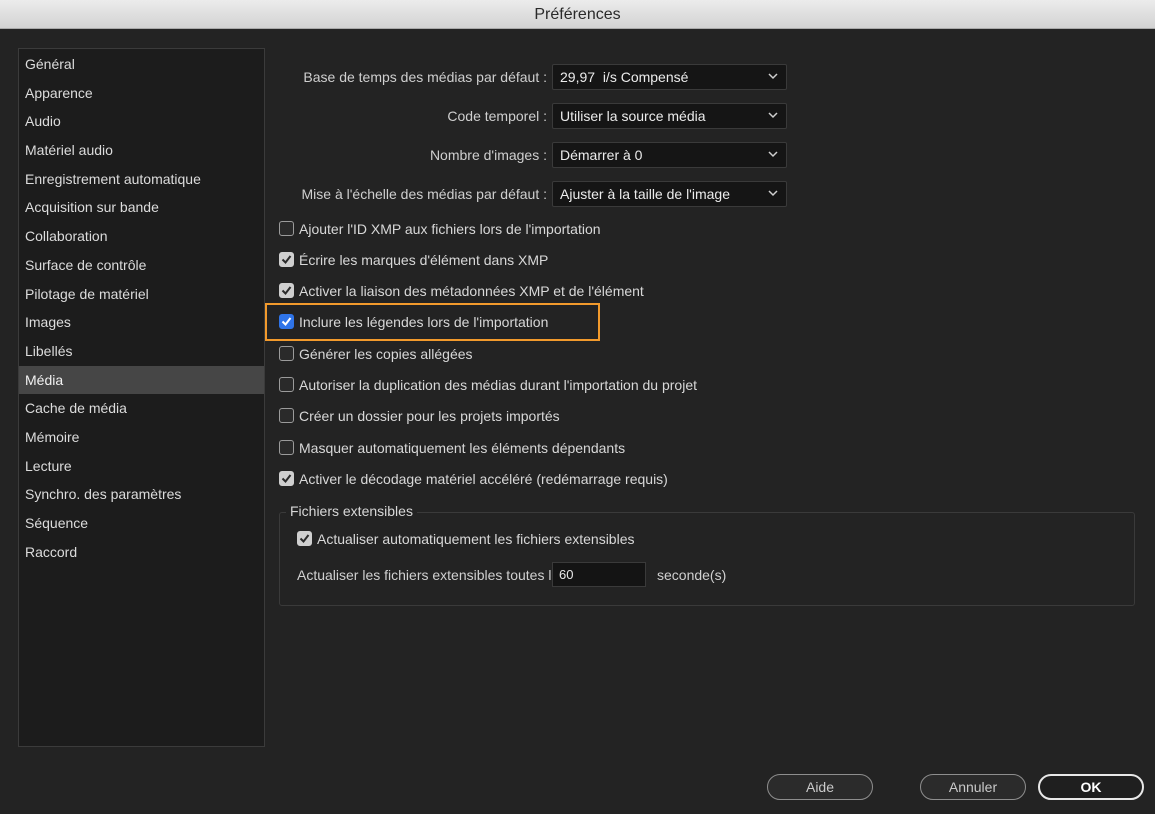 The width and height of the screenshot is (1155, 814). What do you see at coordinates (645, 194) in the screenshot?
I see `scaling-value: Ajuster à la taille de l'image` at bounding box center [645, 194].